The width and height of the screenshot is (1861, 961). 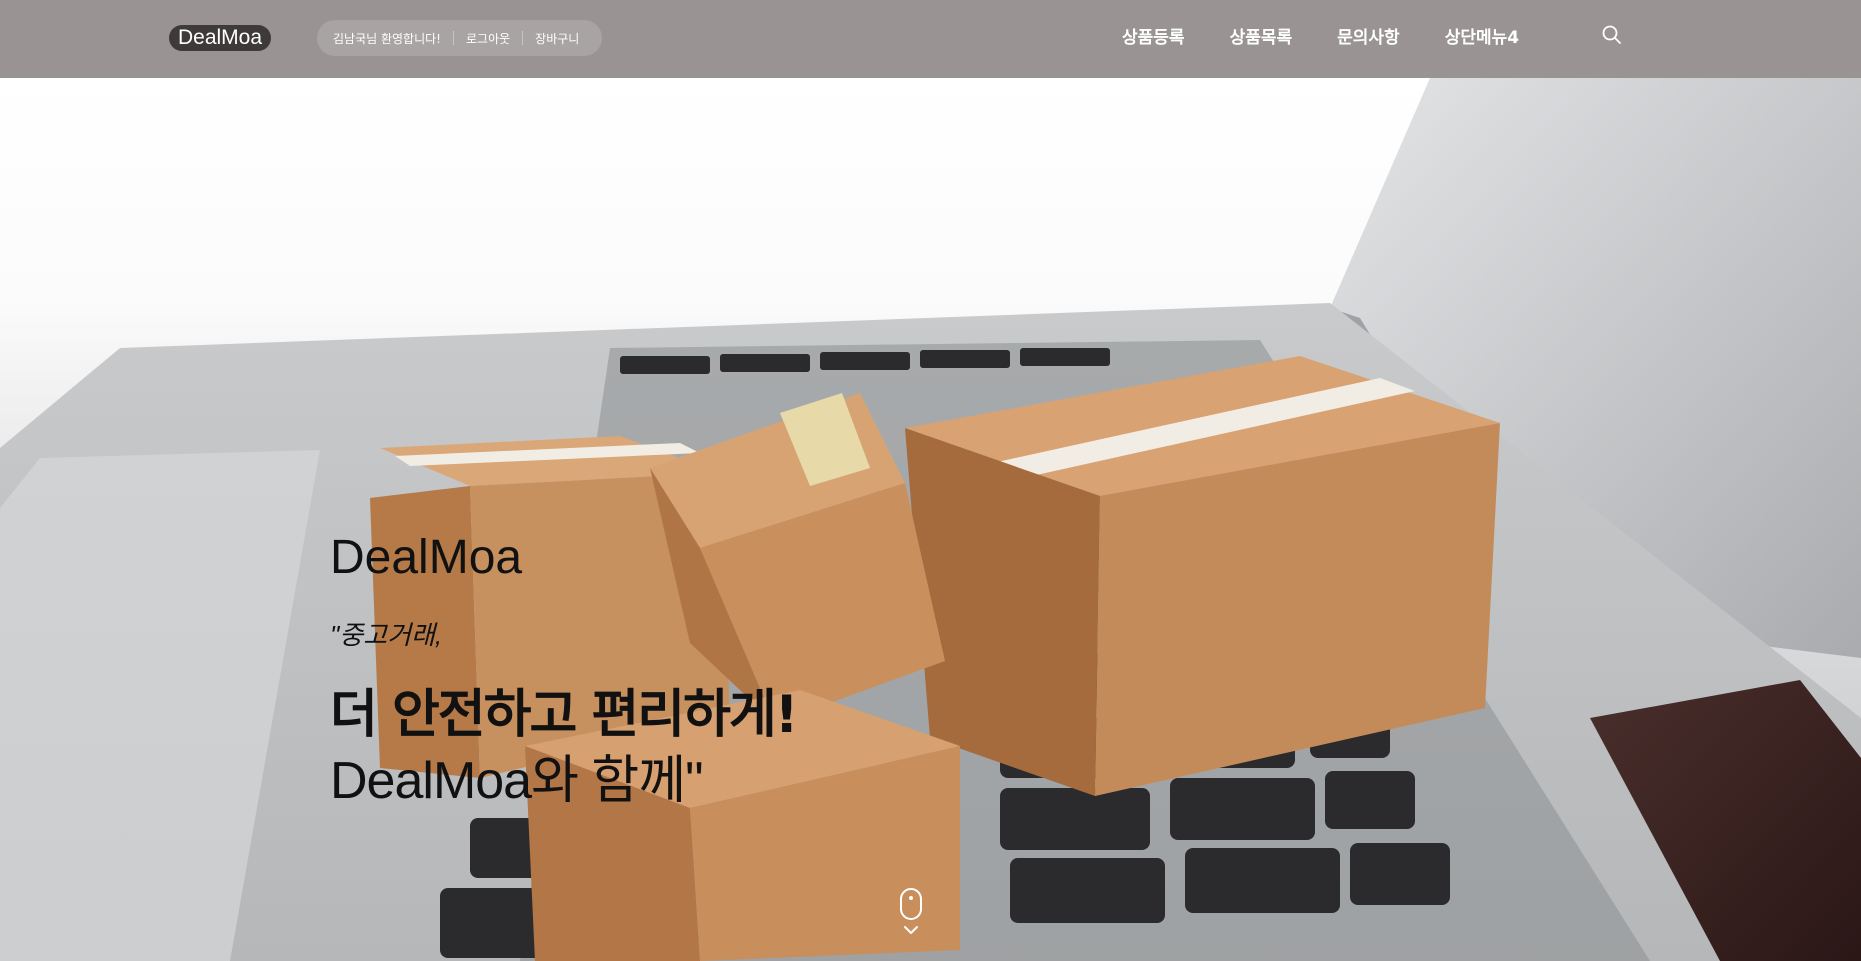 I want to click on nav-item-product-list: 상품목록, so click(x=1261, y=38).